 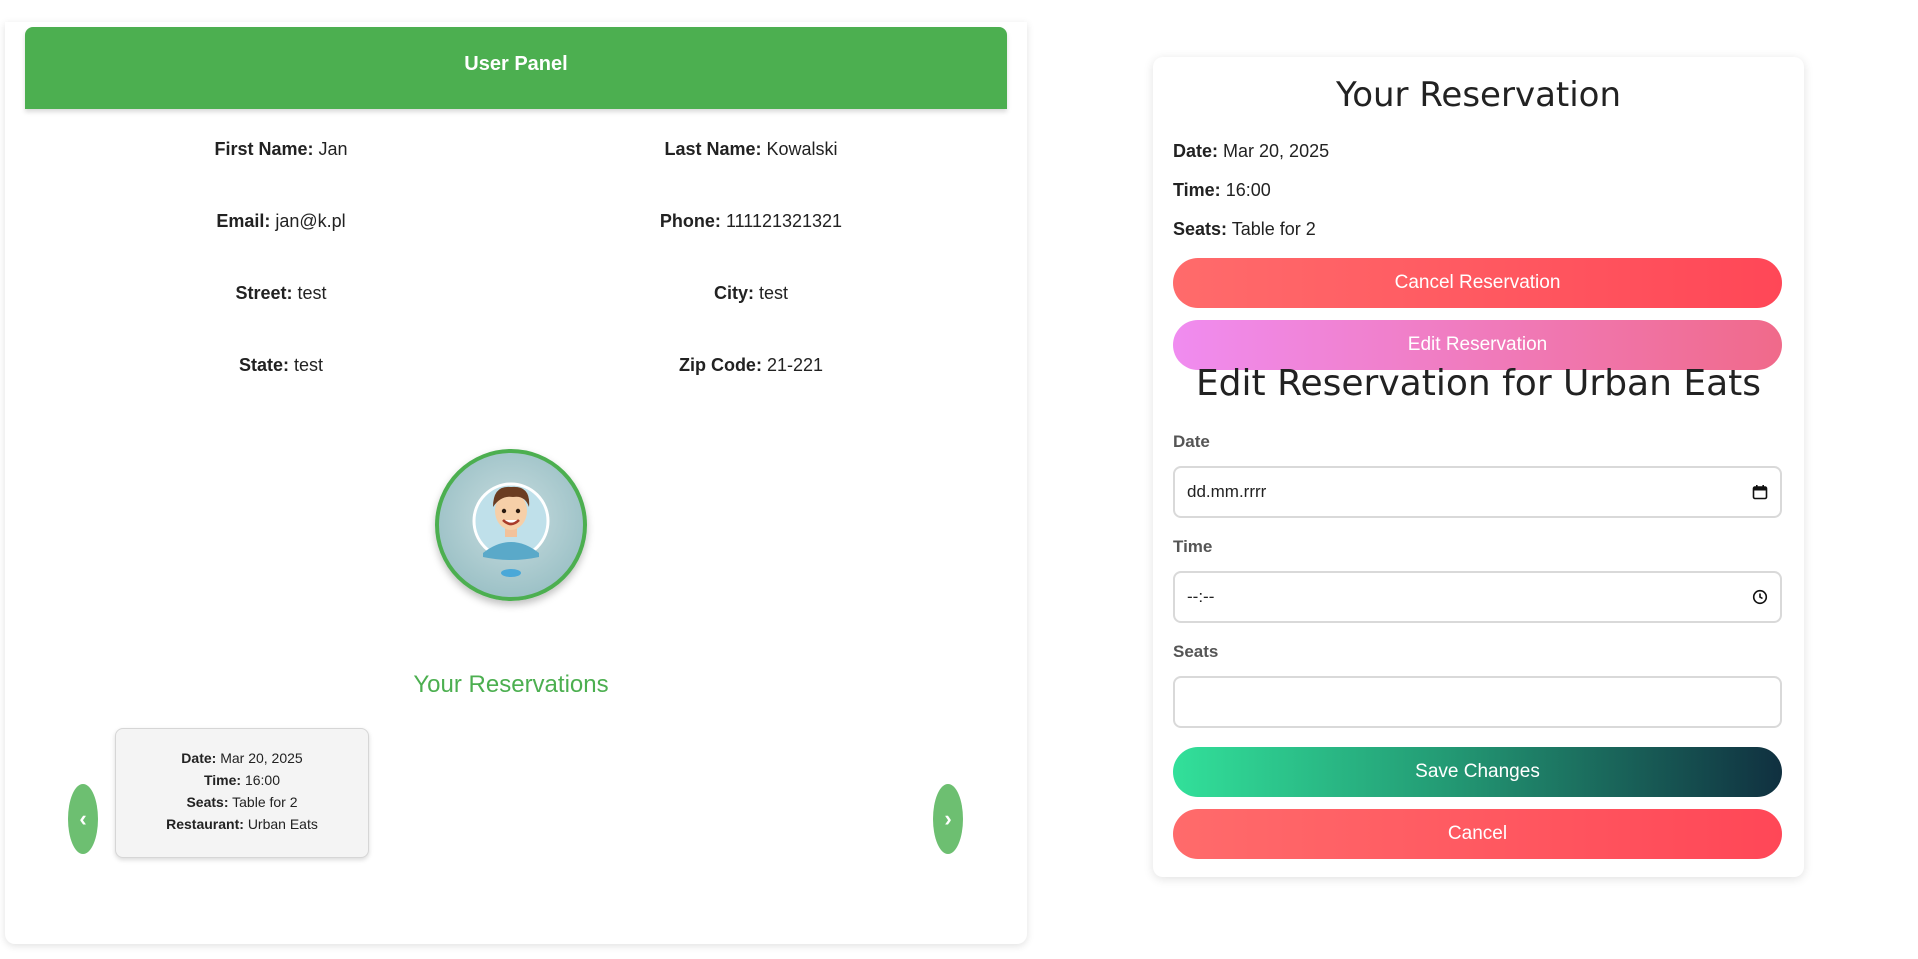 I want to click on card-date-label: Date:, so click(x=199, y=758).